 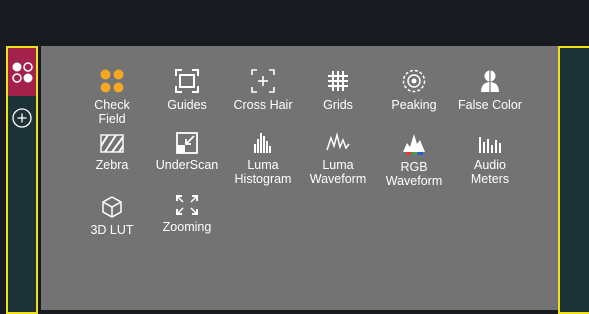 I want to click on tool-label: Grids, so click(x=338, y=105).